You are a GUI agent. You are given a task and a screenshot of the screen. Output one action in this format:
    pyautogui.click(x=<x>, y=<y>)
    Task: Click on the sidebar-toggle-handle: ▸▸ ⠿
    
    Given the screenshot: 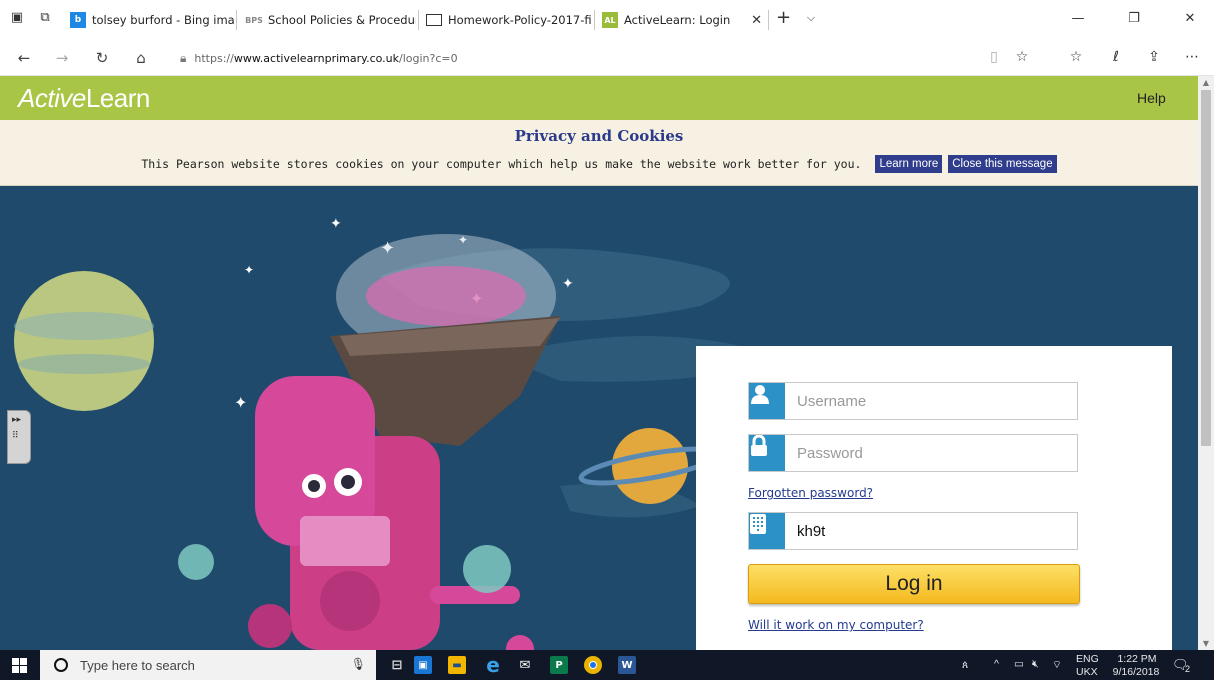 What is the action you would take?
    pyautogui.click(x=19, y=437)
    